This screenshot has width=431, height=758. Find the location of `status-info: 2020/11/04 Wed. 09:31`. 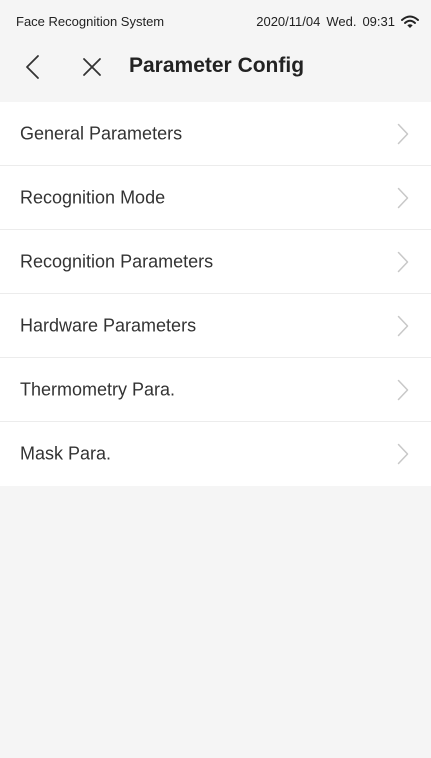

status-info: 2020/11/04 Wed. 09:31 is located at coordinates (337, 21).